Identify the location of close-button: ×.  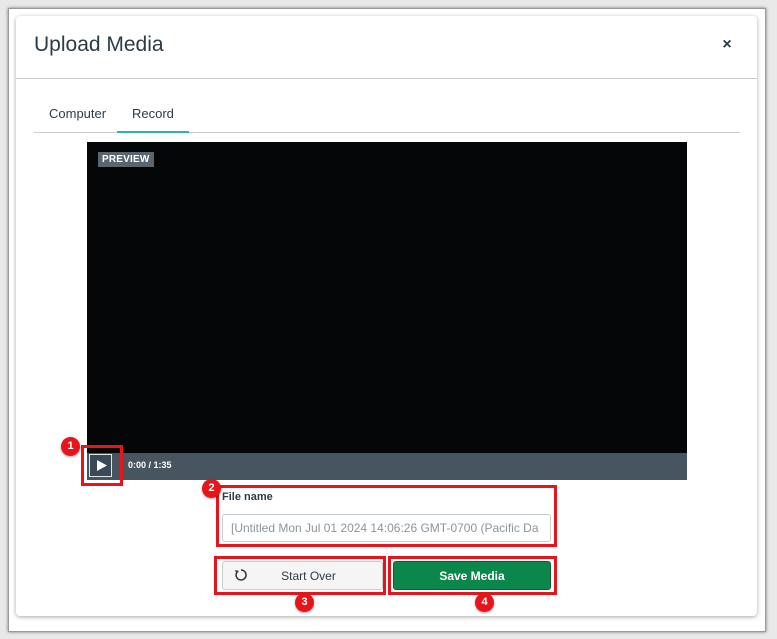
(727, 46).